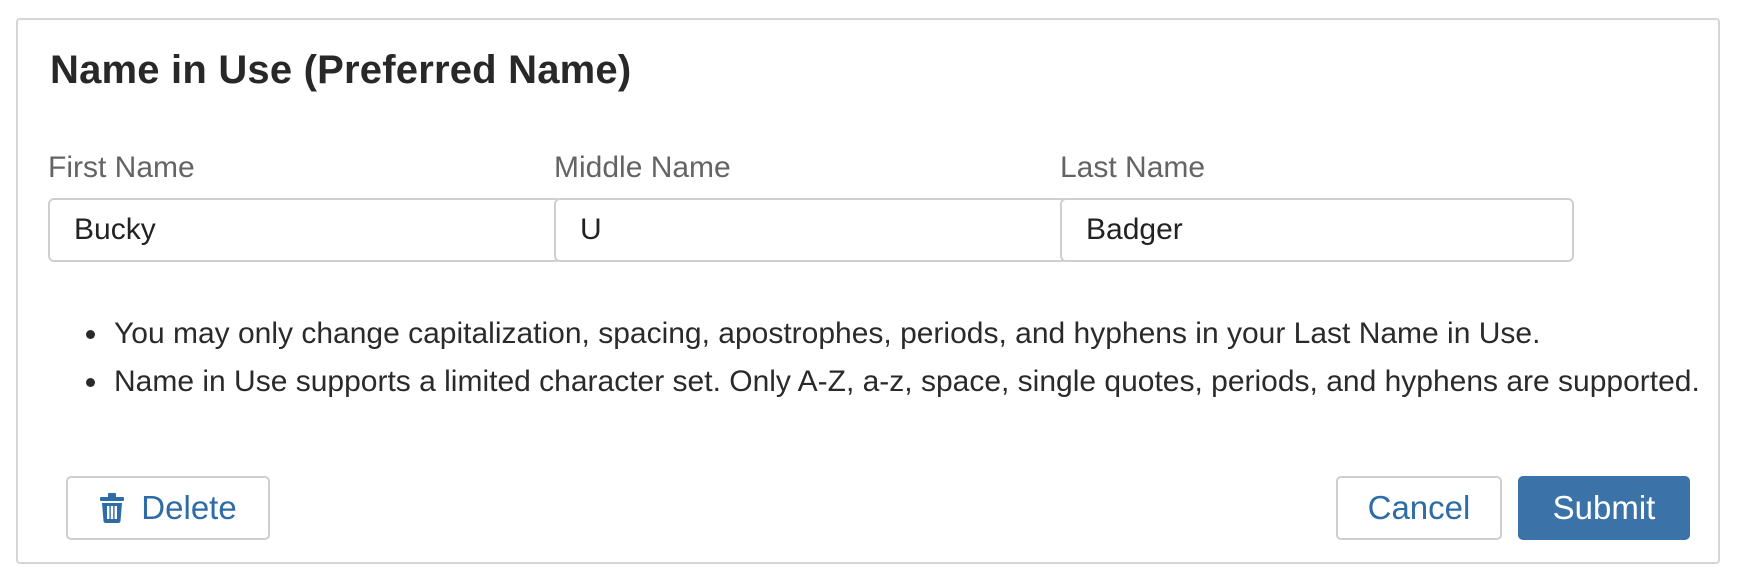 The image size is (1740, 588). I want to click on last-name-field-group: Last Name, so click(1317, 206).